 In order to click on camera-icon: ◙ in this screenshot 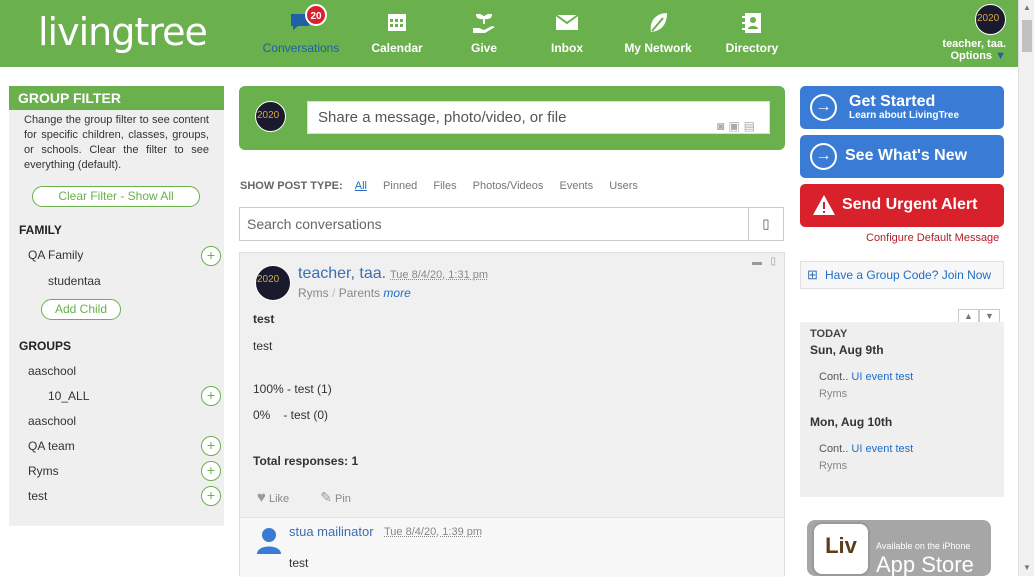, I will do `click(722, 126)`.